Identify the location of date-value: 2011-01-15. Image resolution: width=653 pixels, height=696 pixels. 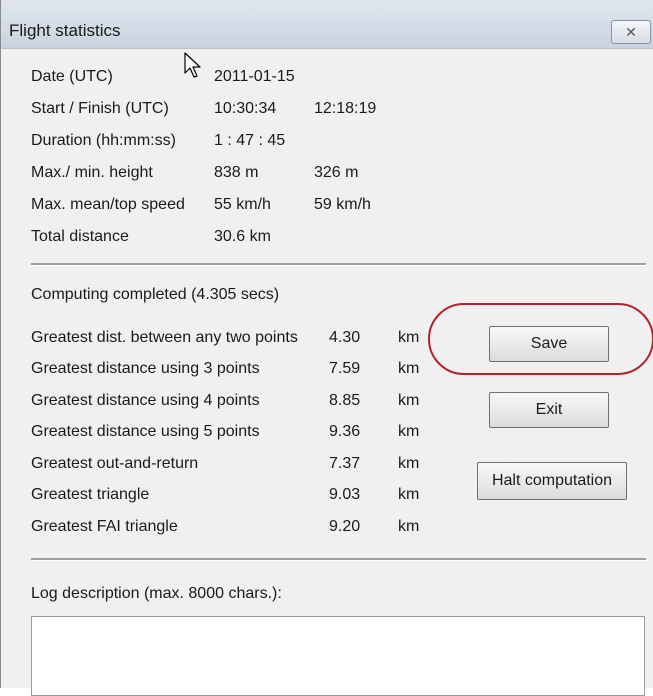
(254, 76).